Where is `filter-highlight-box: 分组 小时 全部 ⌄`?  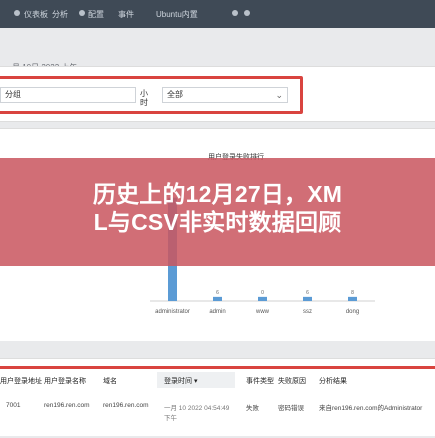 filter-highlight-box: 分组 小时 全部 ⌄ is located at coordinates (151, 95).